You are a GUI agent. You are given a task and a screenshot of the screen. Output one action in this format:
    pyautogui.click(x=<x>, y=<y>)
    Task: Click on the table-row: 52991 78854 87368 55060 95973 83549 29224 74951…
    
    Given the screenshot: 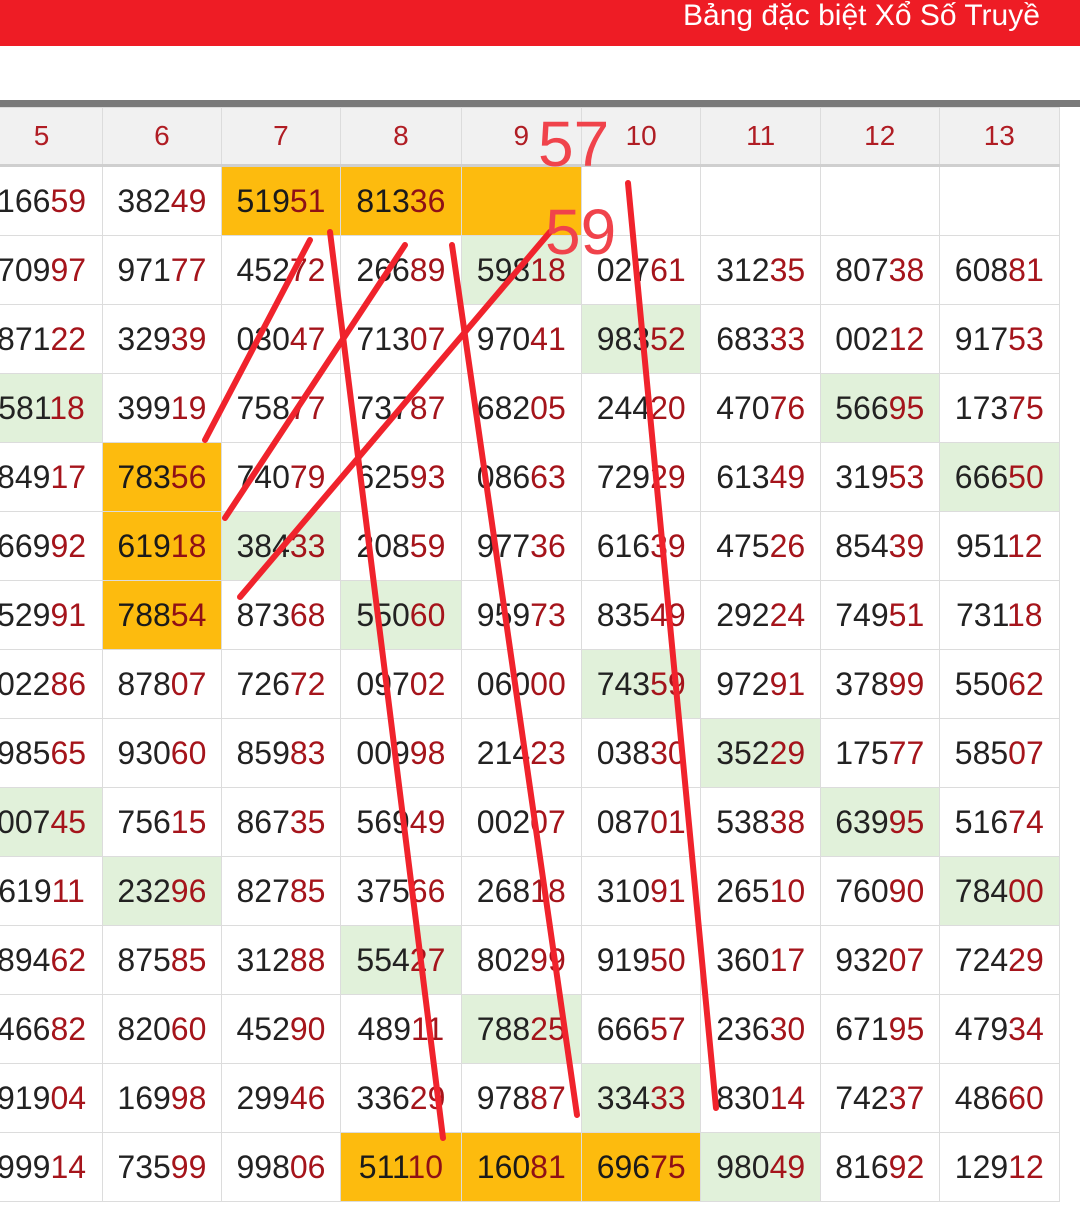 What is the action you would take?
    pyautogui.click(x=530, y=615)
    